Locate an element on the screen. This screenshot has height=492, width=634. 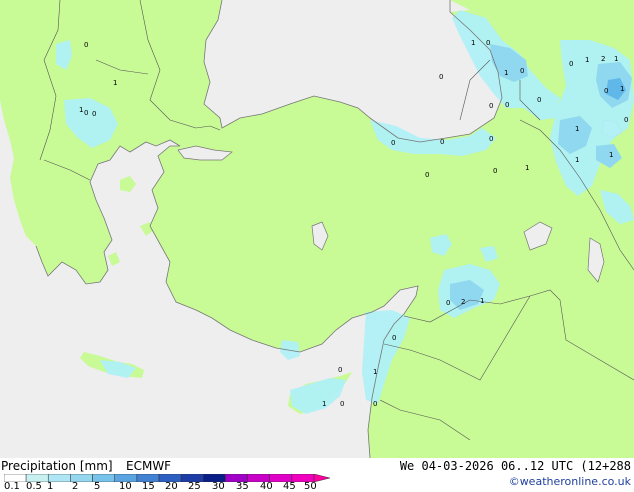
legend-model-name: ECMWF is located at coordinates (149, 466).